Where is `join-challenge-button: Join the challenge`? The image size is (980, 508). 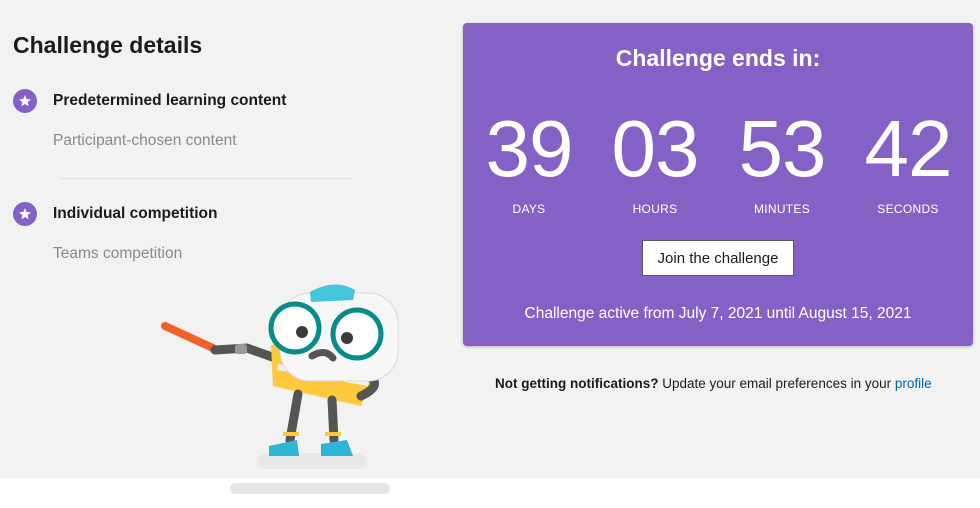
join-challenge-button: Join the challenge is located at coordinates (718, 258).